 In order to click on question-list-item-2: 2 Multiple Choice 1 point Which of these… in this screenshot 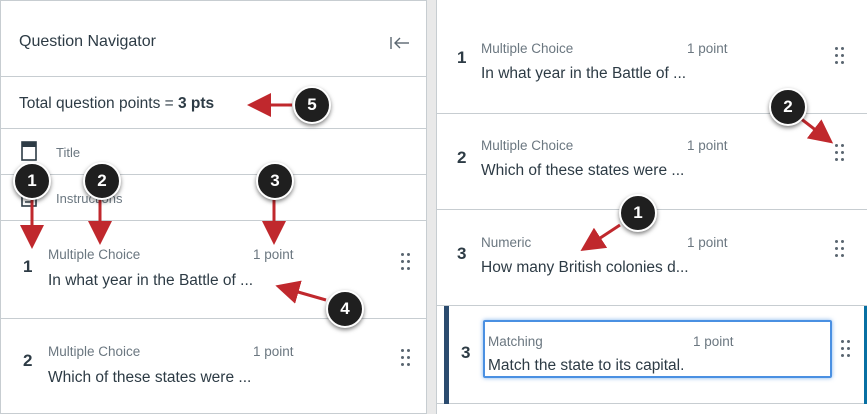, I will do `click(652, 162)`.